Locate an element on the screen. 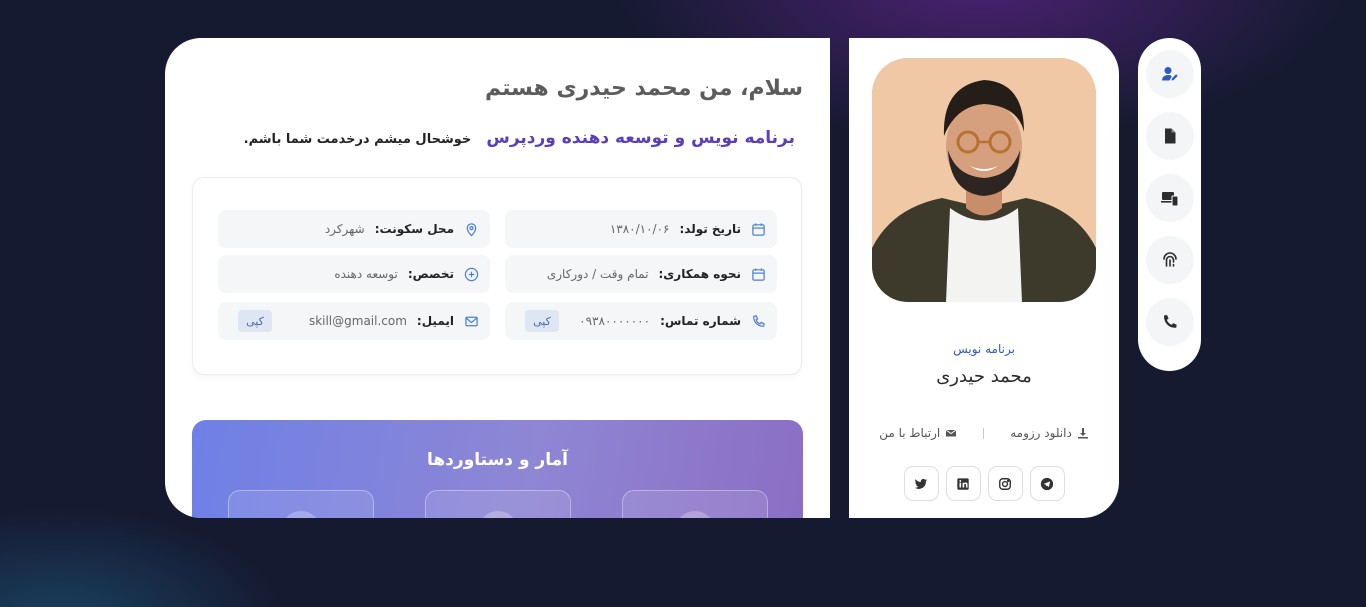 This screenshot has height=607, width=1366. profile-photo is located at coordinates (984, 180).